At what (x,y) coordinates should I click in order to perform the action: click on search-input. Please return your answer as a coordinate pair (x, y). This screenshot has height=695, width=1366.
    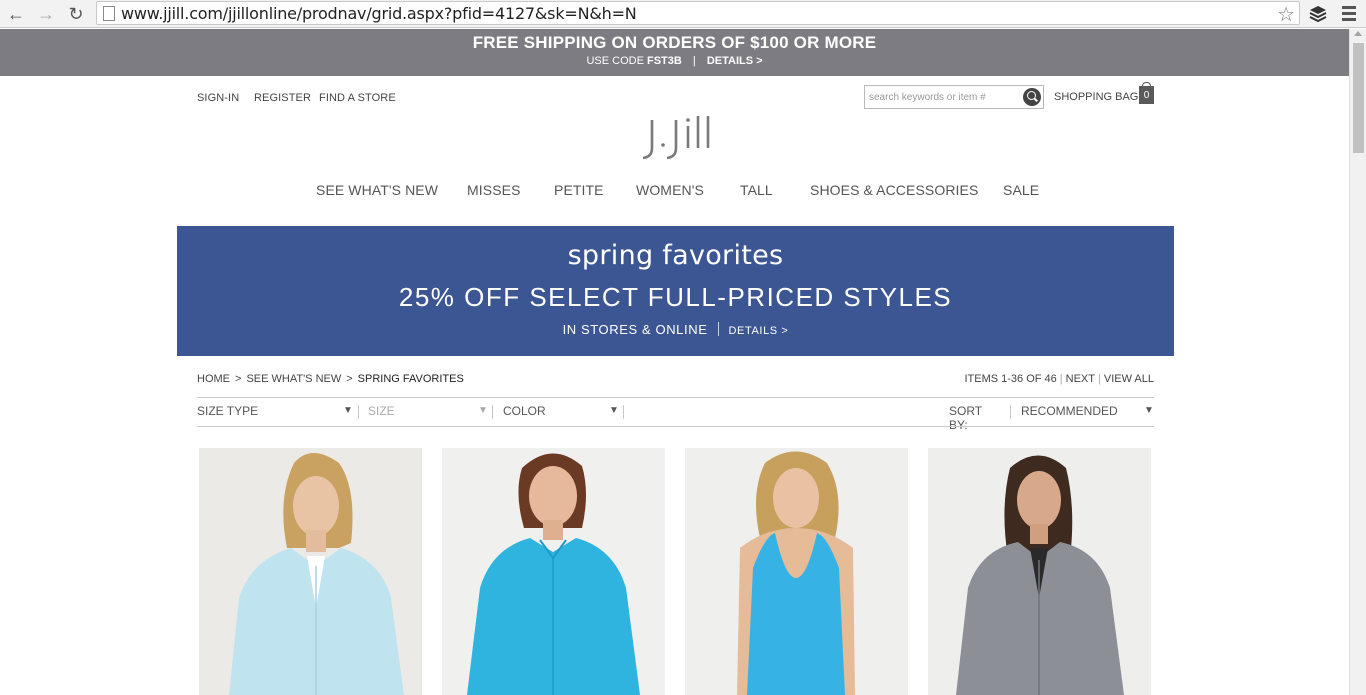
    Looking at the image, I should click on (944, 97).